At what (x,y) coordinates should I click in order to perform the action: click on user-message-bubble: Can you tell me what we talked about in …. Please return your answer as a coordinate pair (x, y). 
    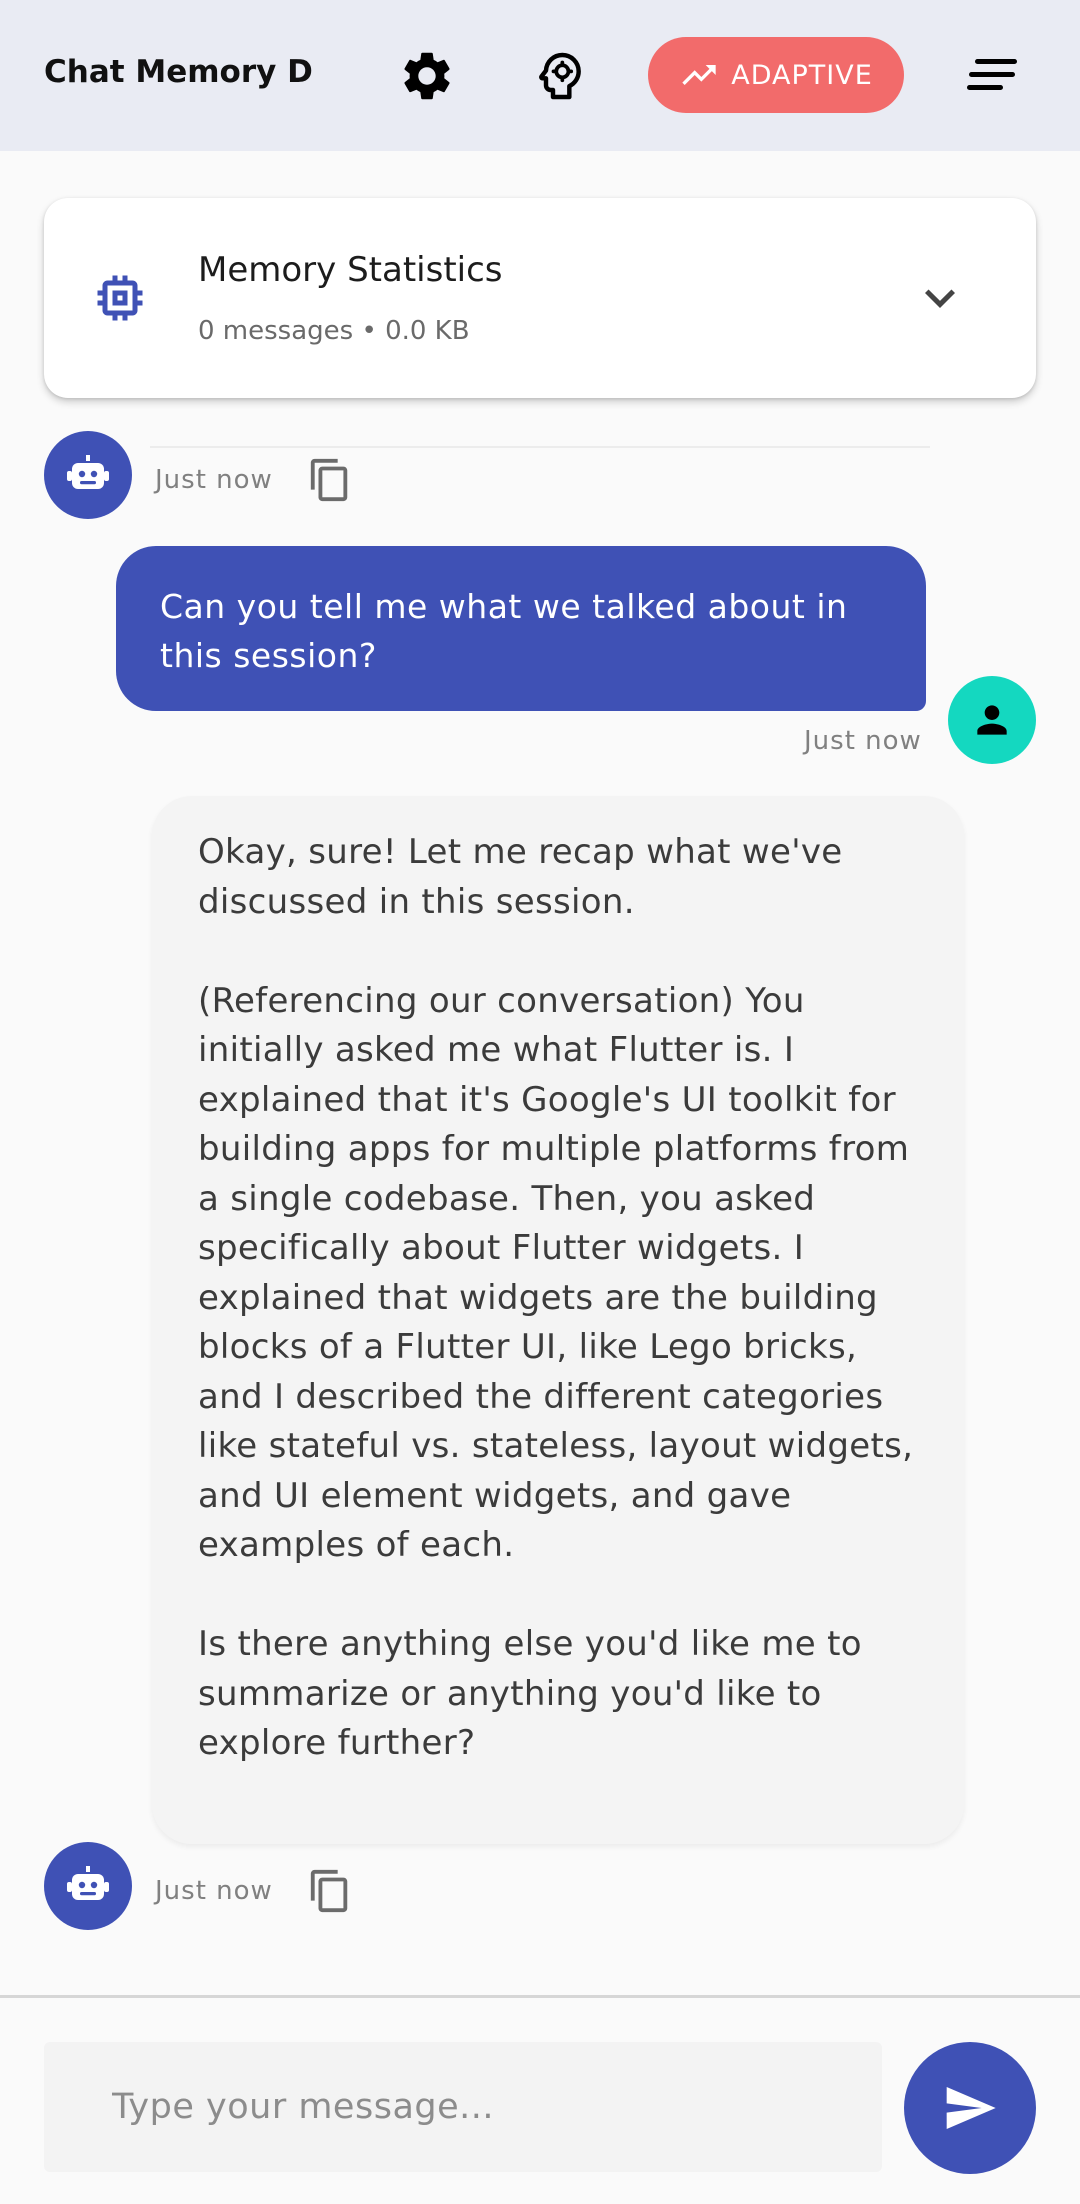
    Looking at the image, I should click on (521, 628).